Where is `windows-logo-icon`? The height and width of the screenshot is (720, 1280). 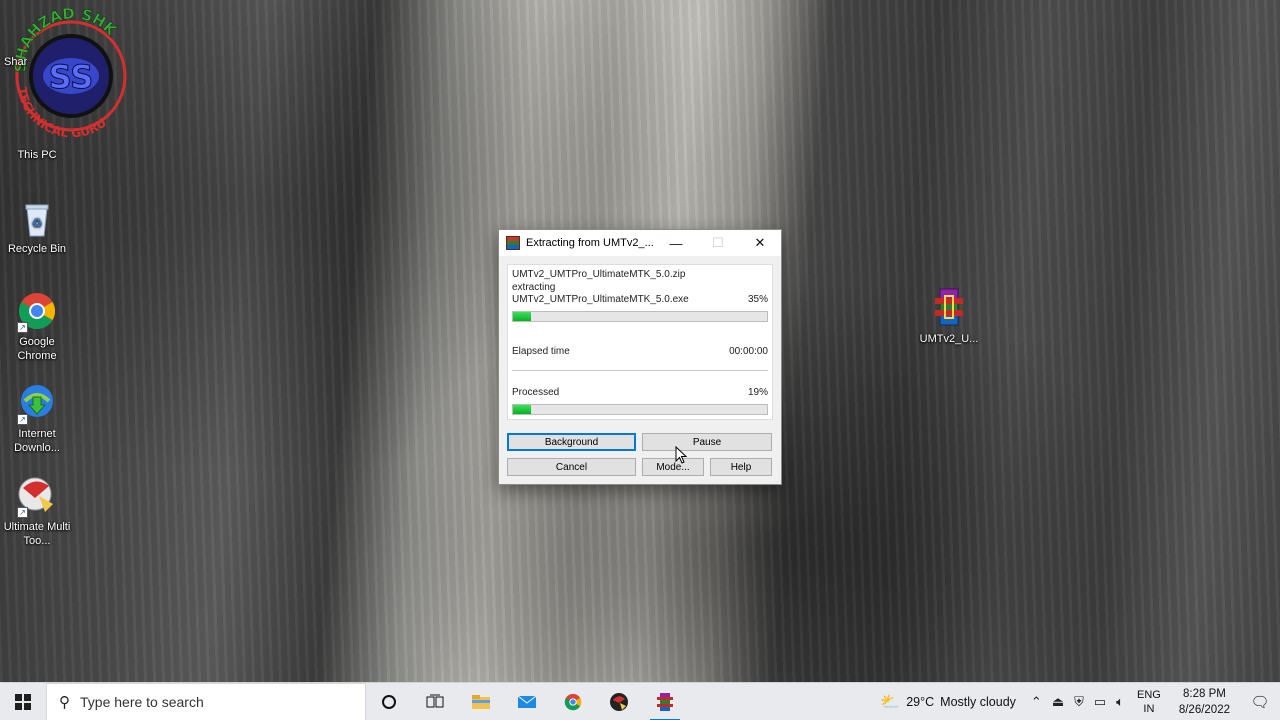 windows-logo-icon is located at coordinates (23, 701).